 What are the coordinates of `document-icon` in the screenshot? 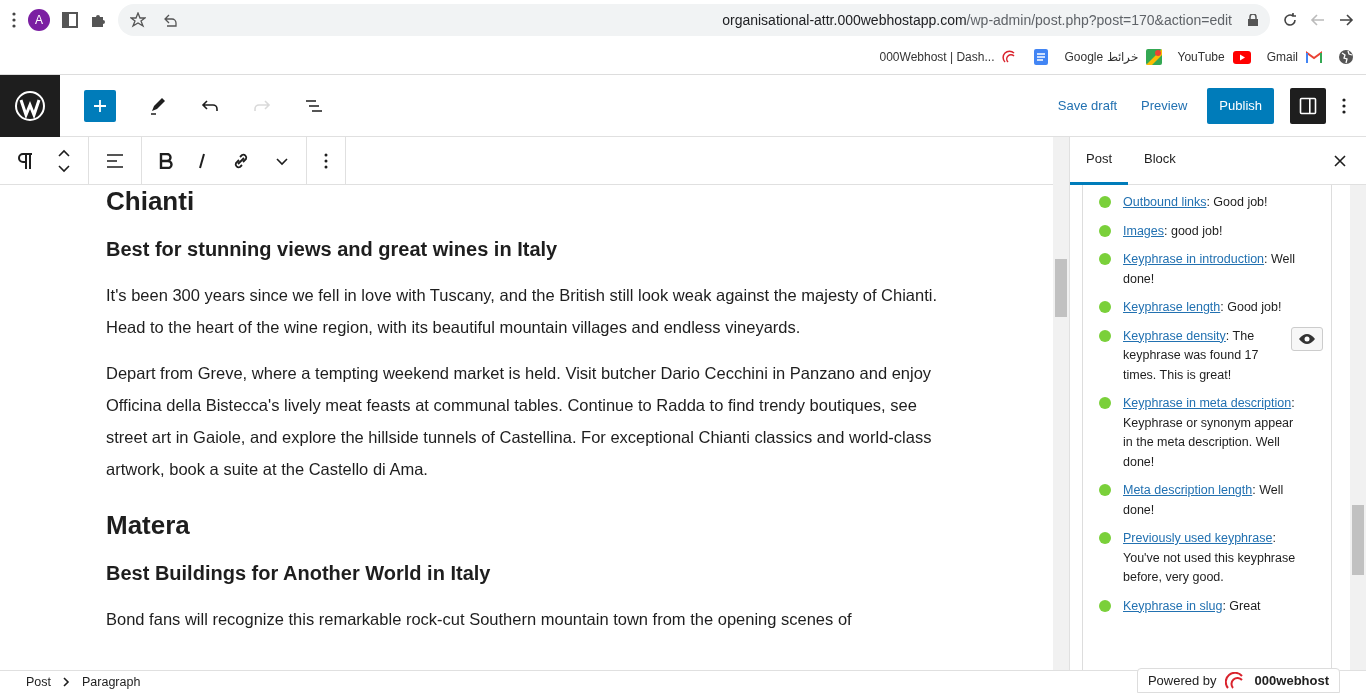 It's located at (1041, 57).